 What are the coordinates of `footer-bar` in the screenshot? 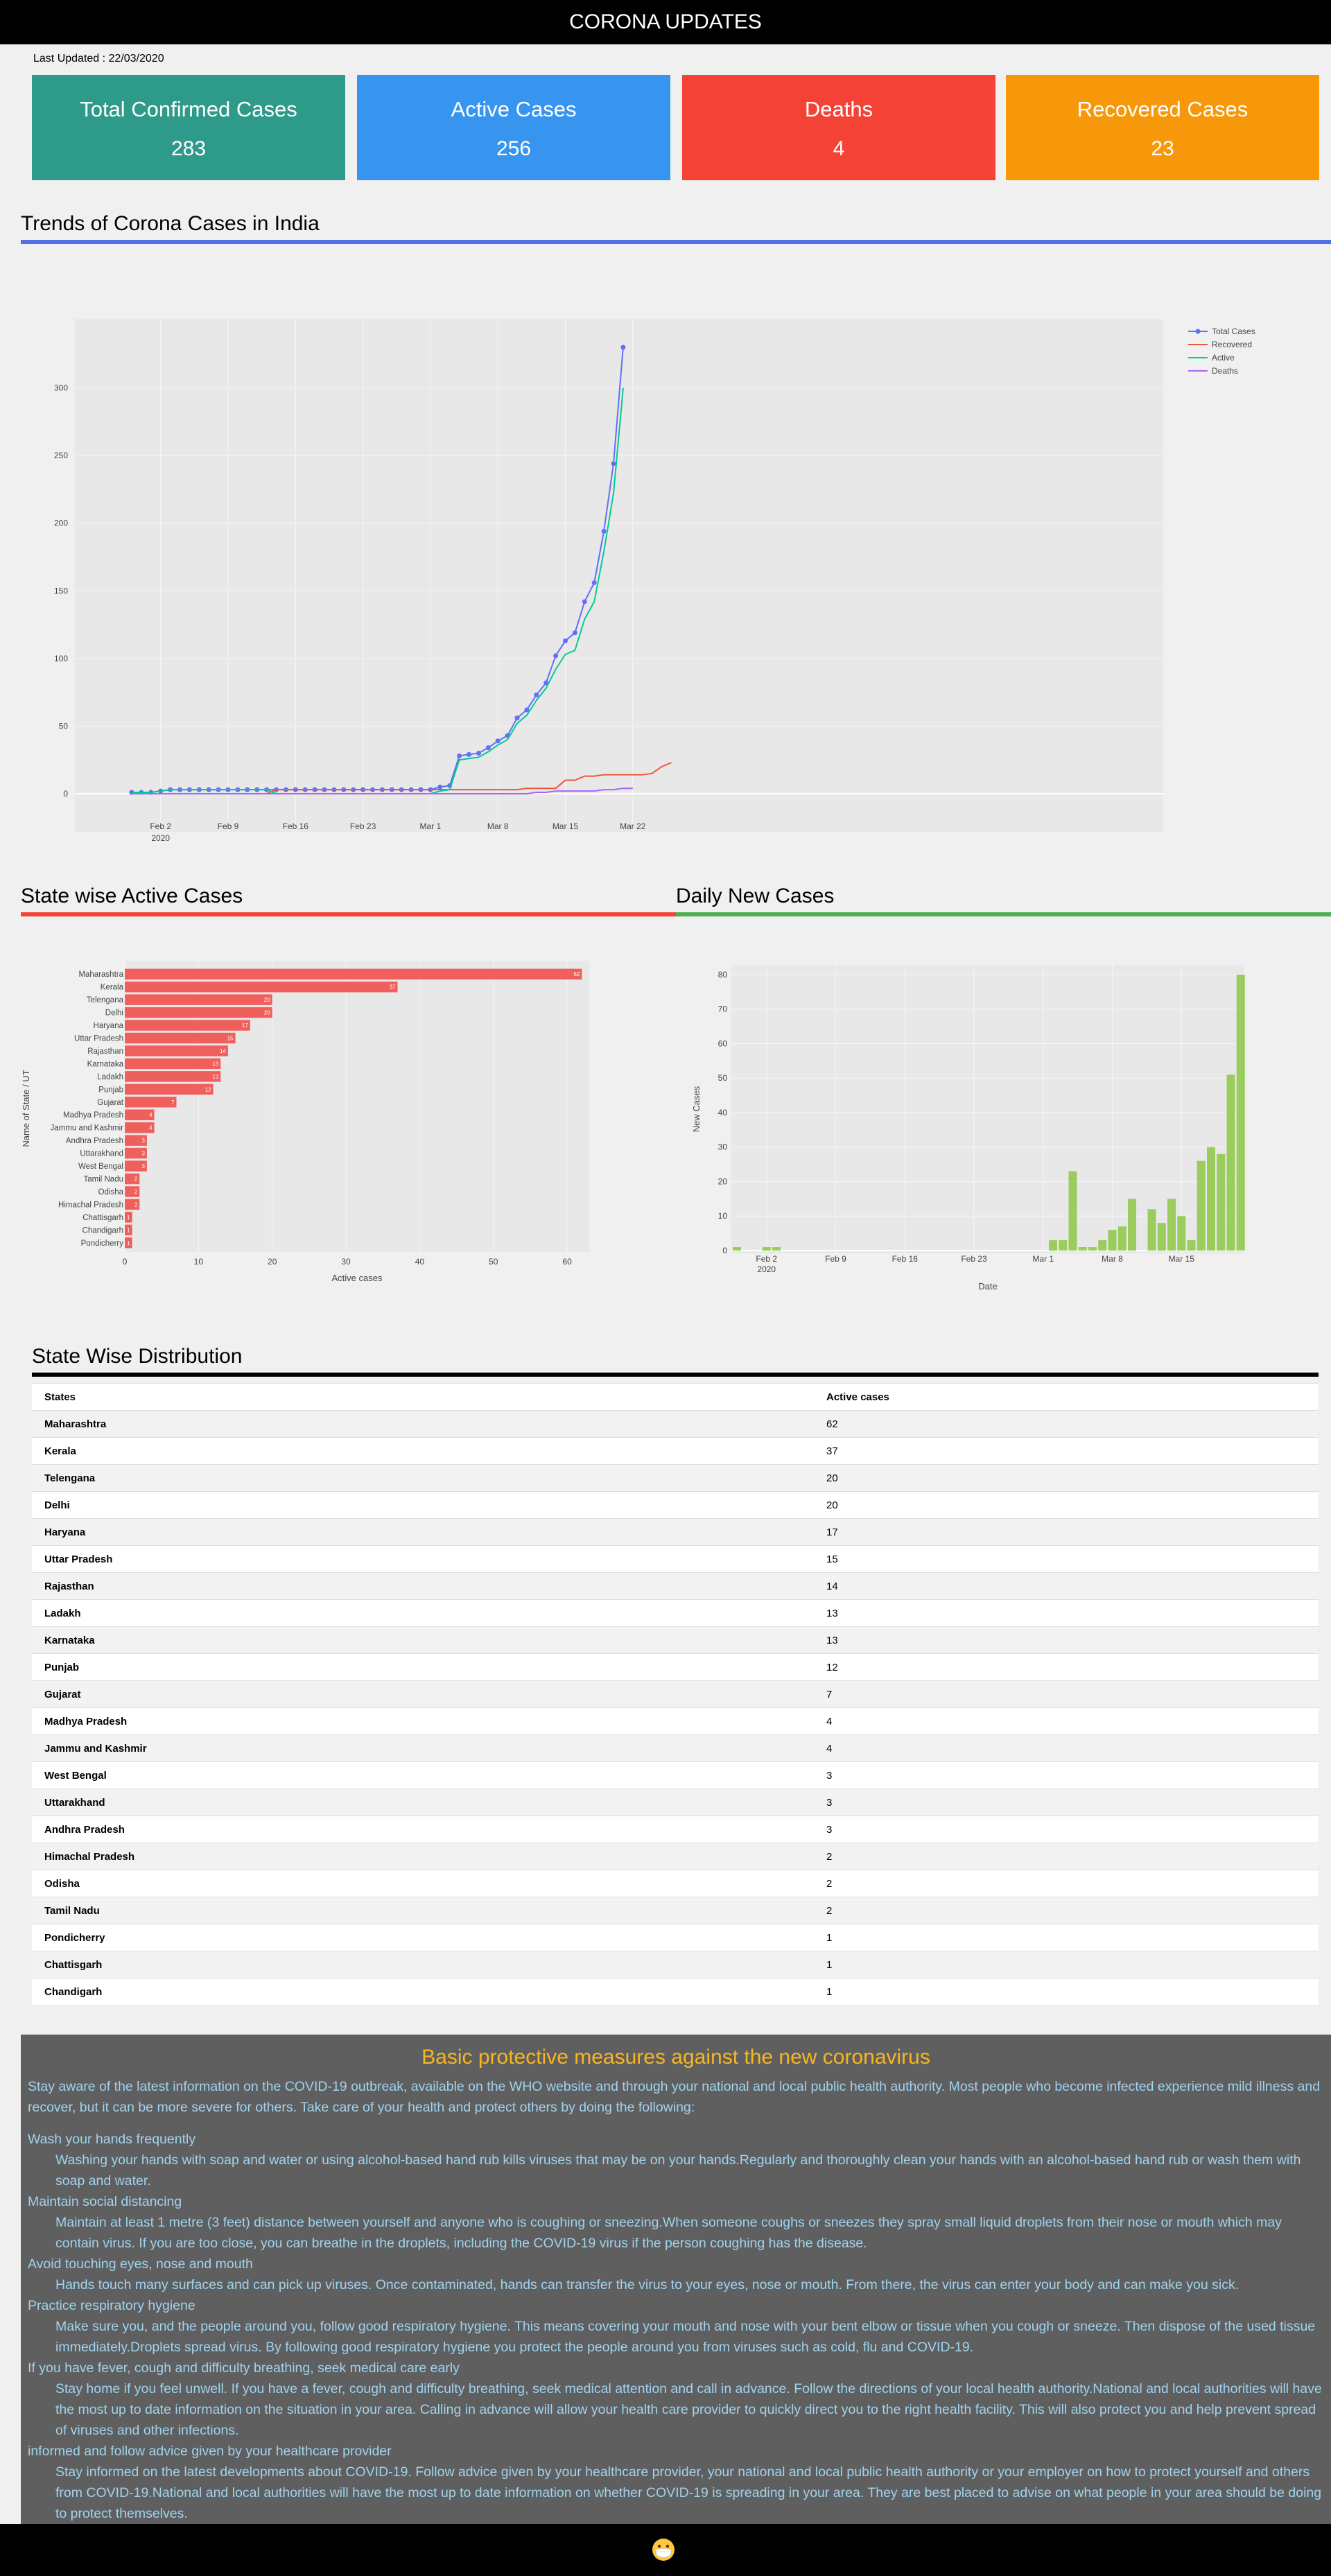 It's located at (665, 2550).